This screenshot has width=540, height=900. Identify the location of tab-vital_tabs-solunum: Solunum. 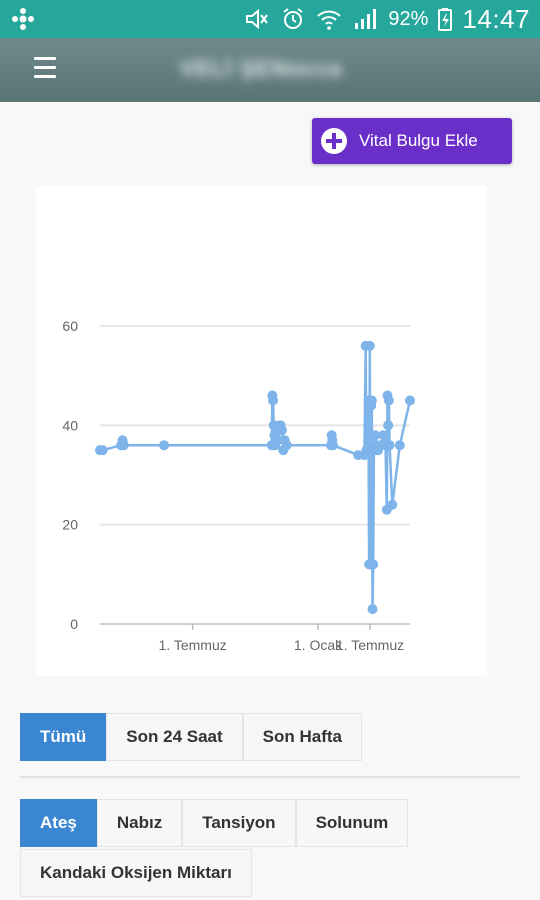
(352, 823).